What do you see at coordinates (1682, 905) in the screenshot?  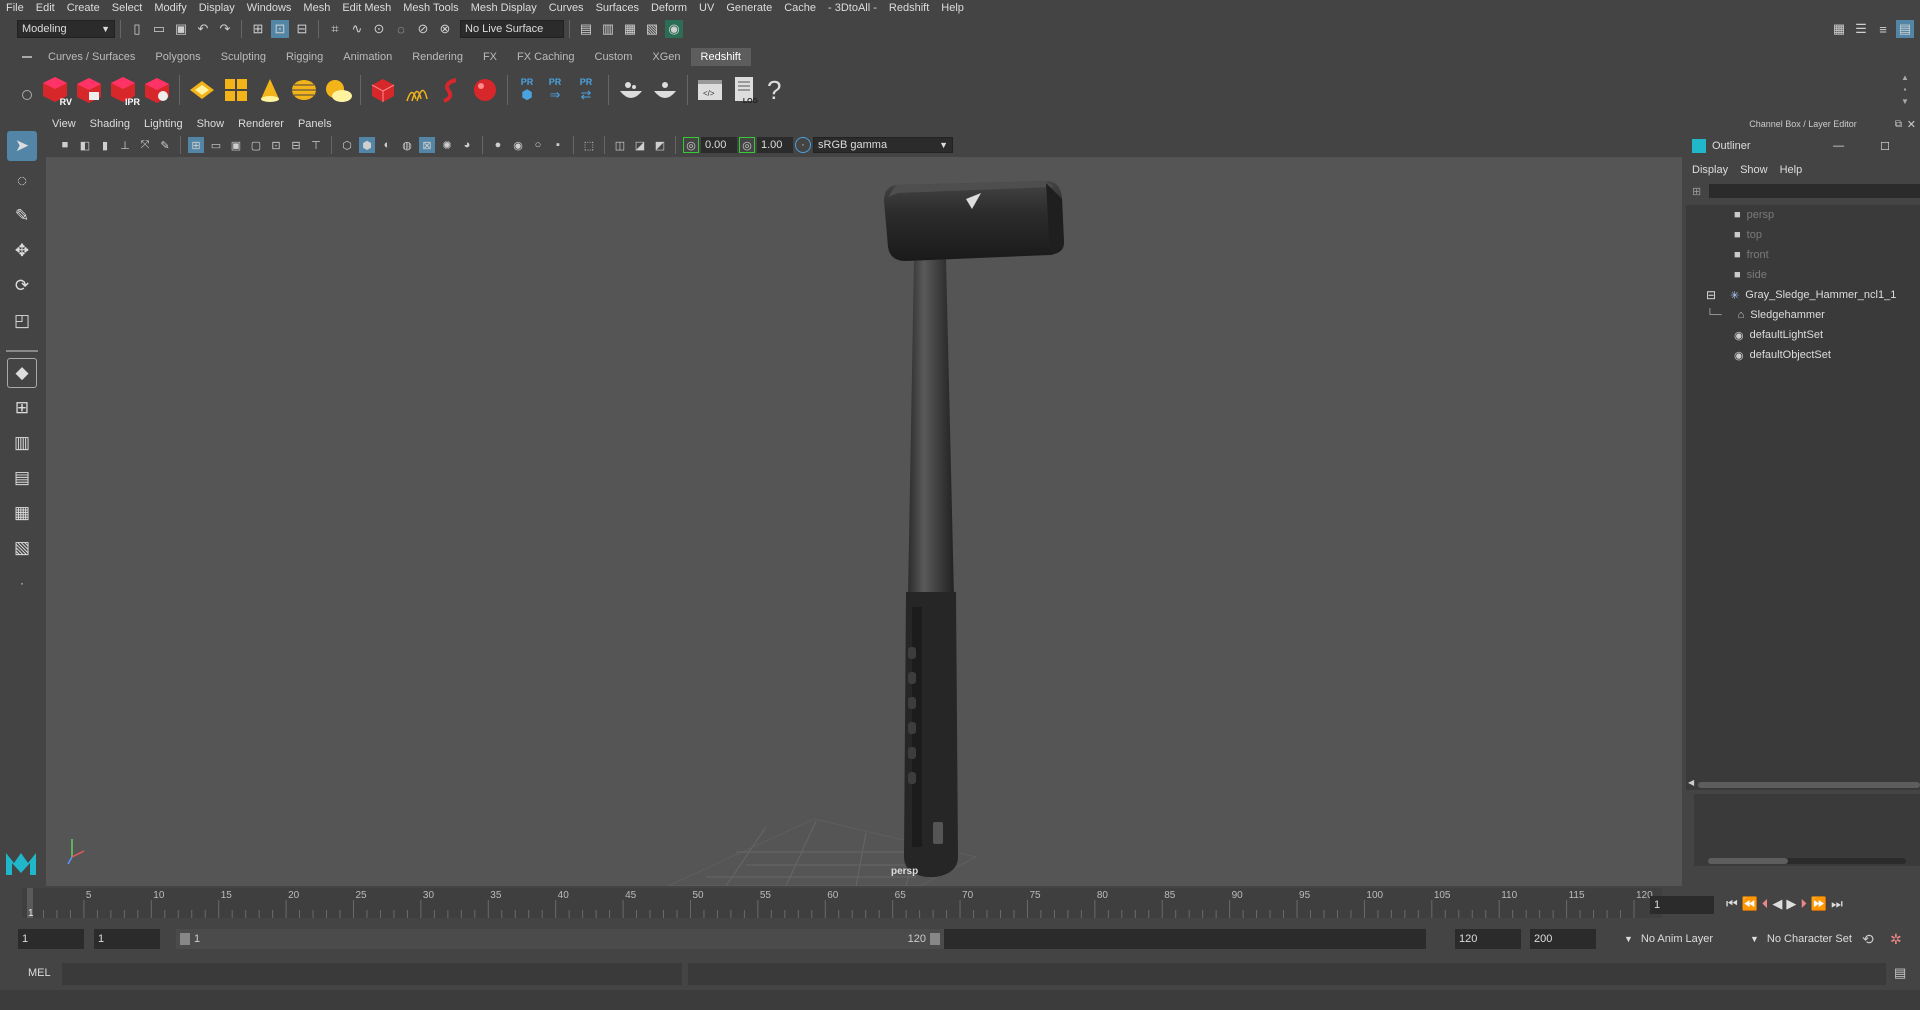 I see `current-frame-field: 1` at bounding box center [1682, 905].